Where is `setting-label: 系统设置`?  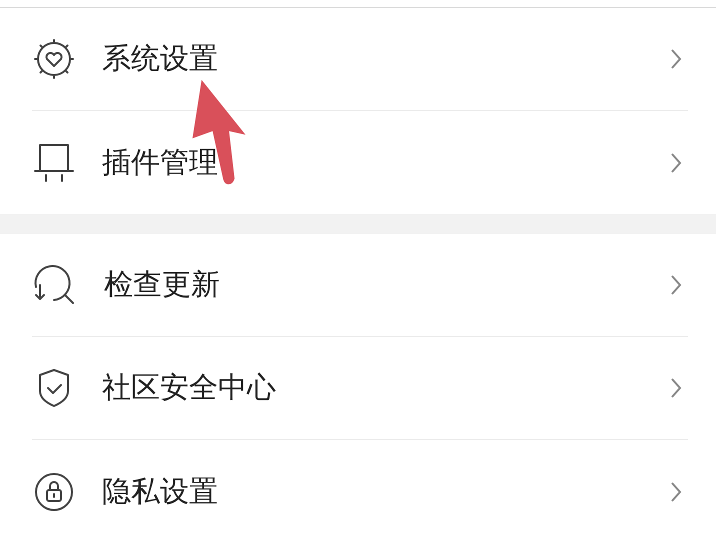
setting-label: 系统设置 is located at coordinates (160, 59).